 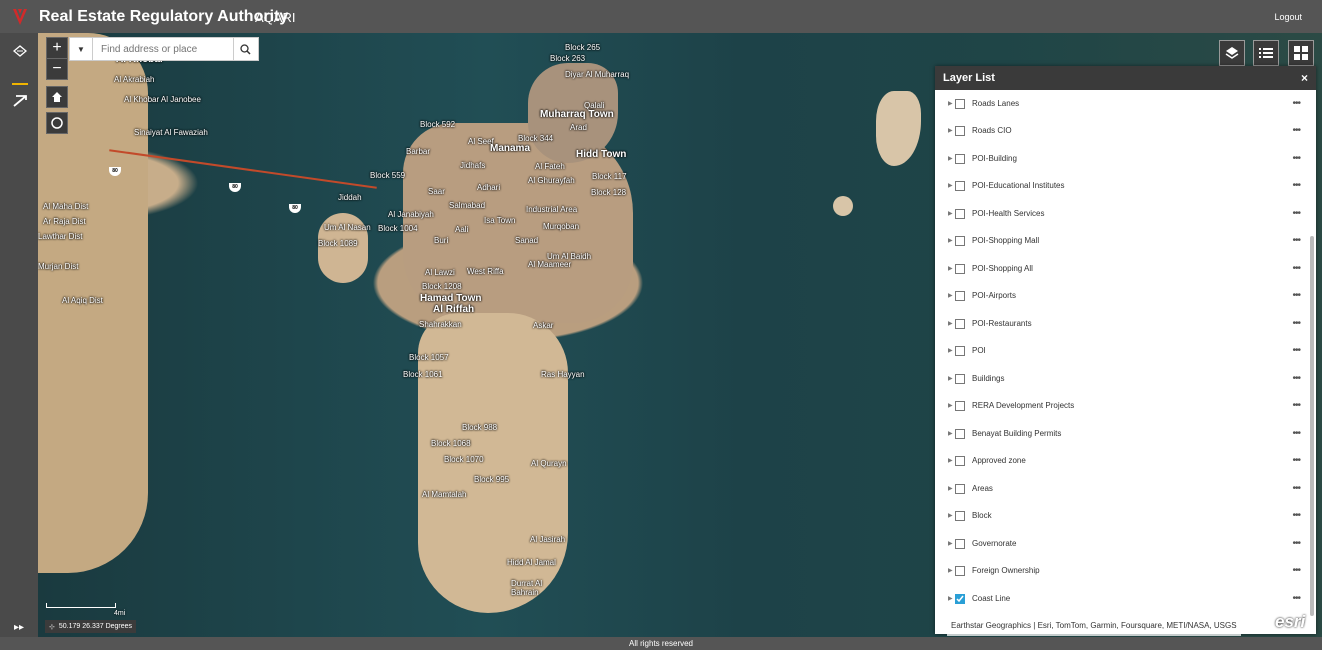 What do you see at coordinates (1120, 488) in the screenshot?
I see `layer-item: ▶ Areas •••` at bounding box center [1120, 488].